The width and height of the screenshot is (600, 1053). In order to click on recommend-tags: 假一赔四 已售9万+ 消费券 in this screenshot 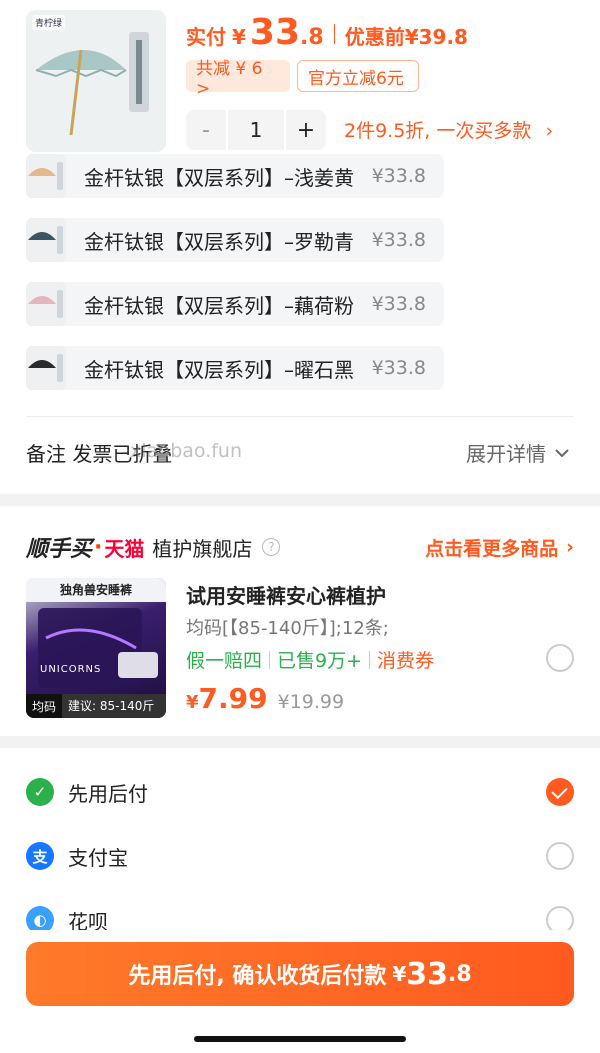, I will do `click(310, 659)`.